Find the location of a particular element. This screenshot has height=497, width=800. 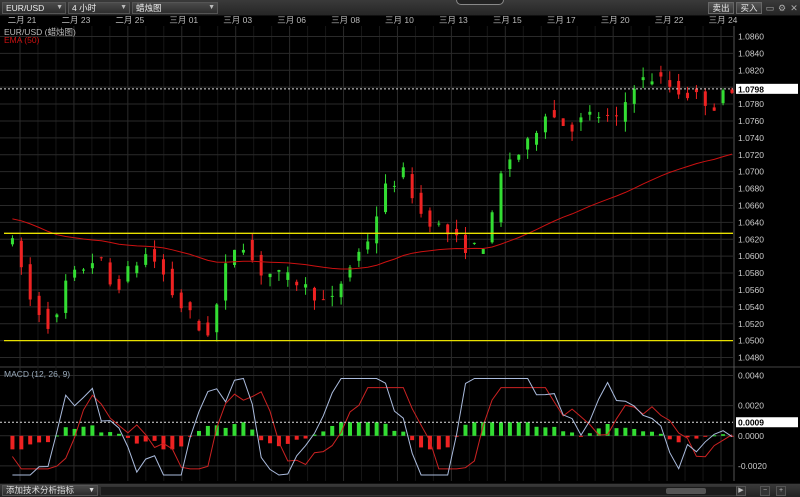

zoom-out-icon: − is located at coordinates (765, 491).